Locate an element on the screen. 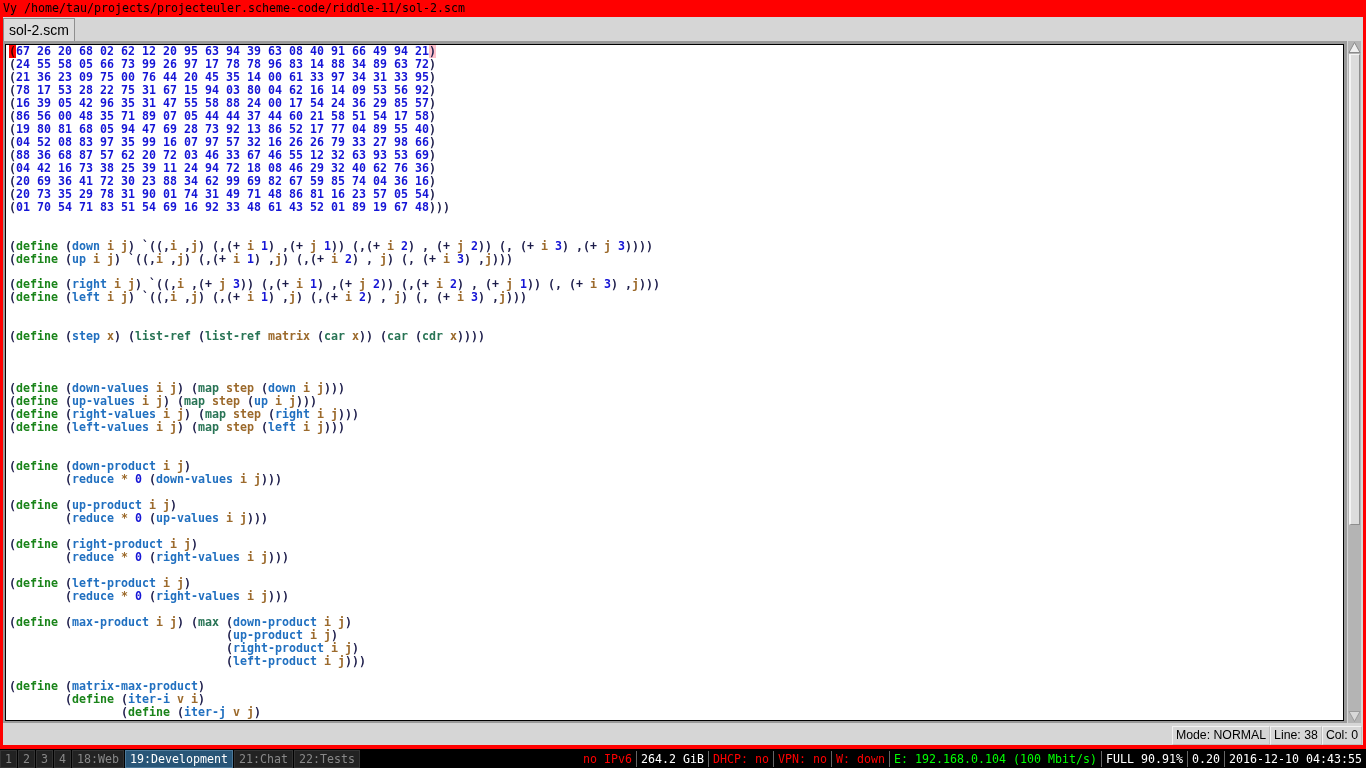 The image size is (1366, 768). code-line: (define (up-product i j) is located at coordinates (93, 505).